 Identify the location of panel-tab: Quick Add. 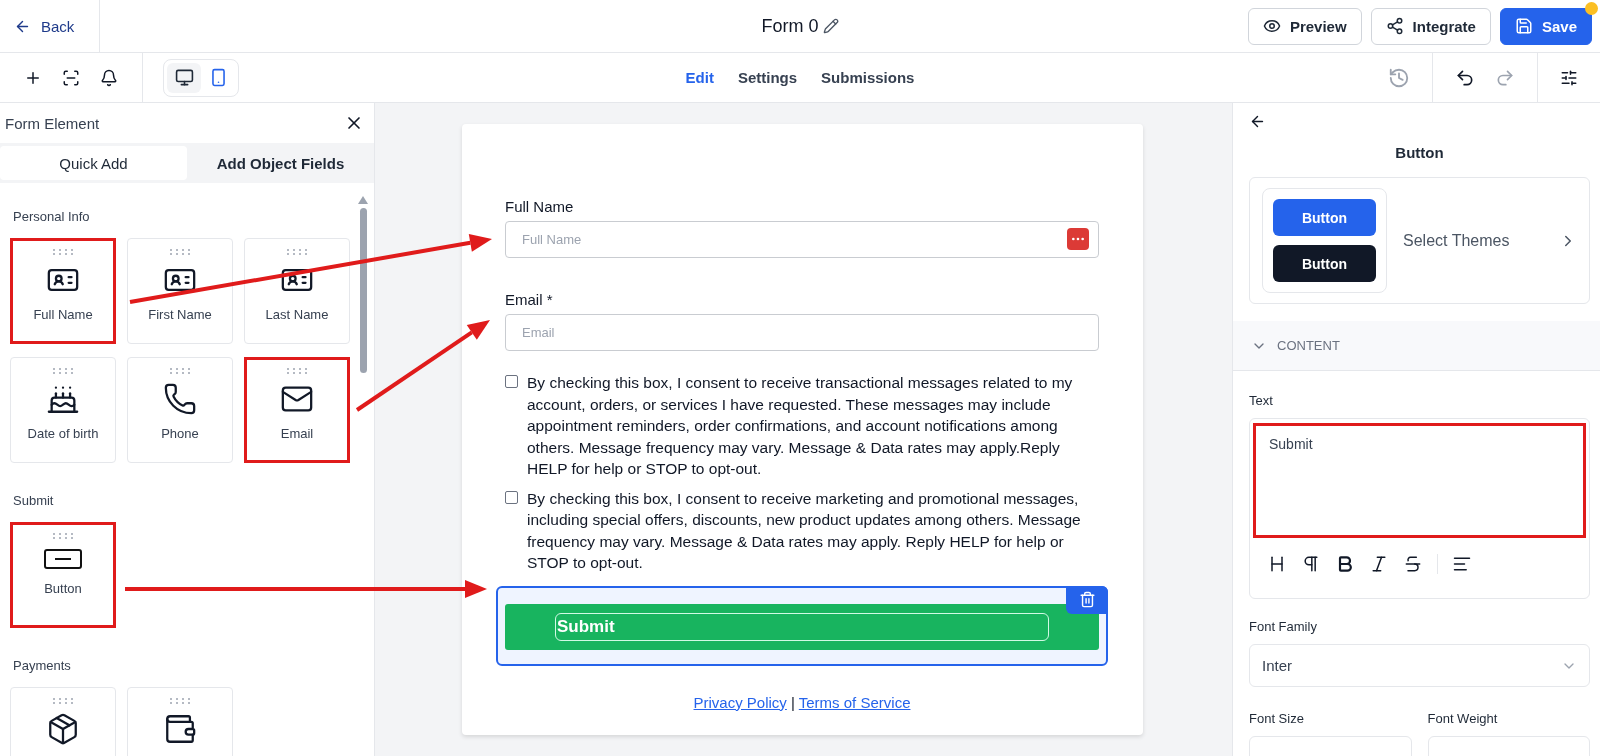
(93, 163).